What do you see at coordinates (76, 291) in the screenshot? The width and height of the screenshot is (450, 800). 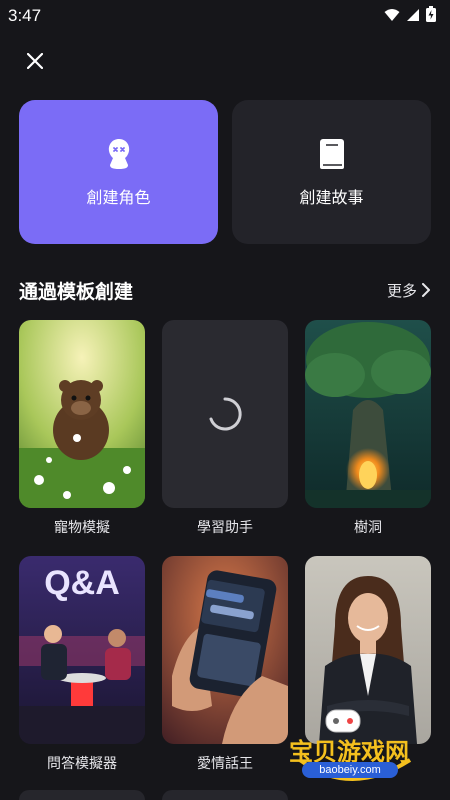 I see `section-title: 通過模板創建` at bounding box center [76, 291].